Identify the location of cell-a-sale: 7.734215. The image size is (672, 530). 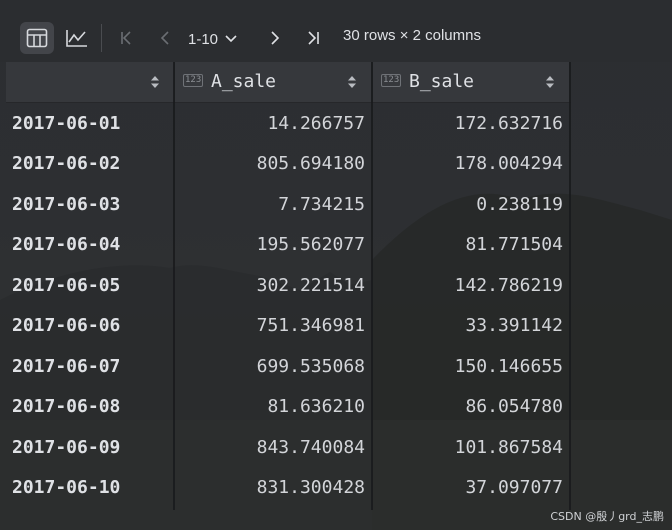
(270, 205).